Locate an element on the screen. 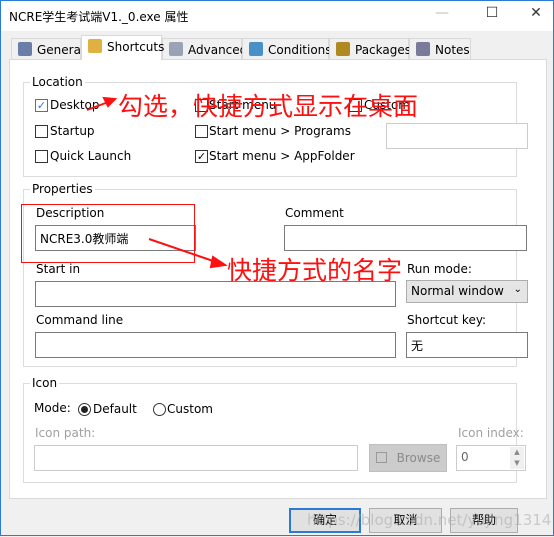 The width and height of the screenshot is (554, 537). arrow-icon is located at coordinates (157, 182).